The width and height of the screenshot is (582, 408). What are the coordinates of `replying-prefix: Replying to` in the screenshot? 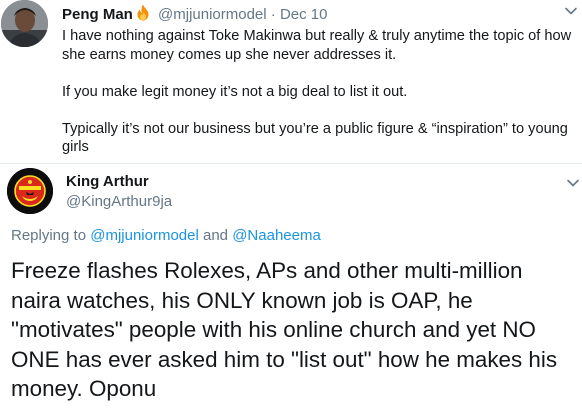 It's located at (49, 235).